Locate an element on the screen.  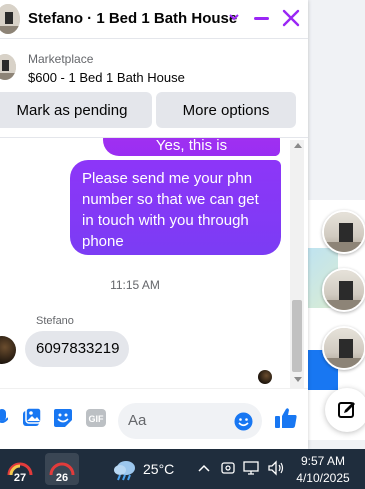
scroll-down-arrow is located at coordinates (298, 379).